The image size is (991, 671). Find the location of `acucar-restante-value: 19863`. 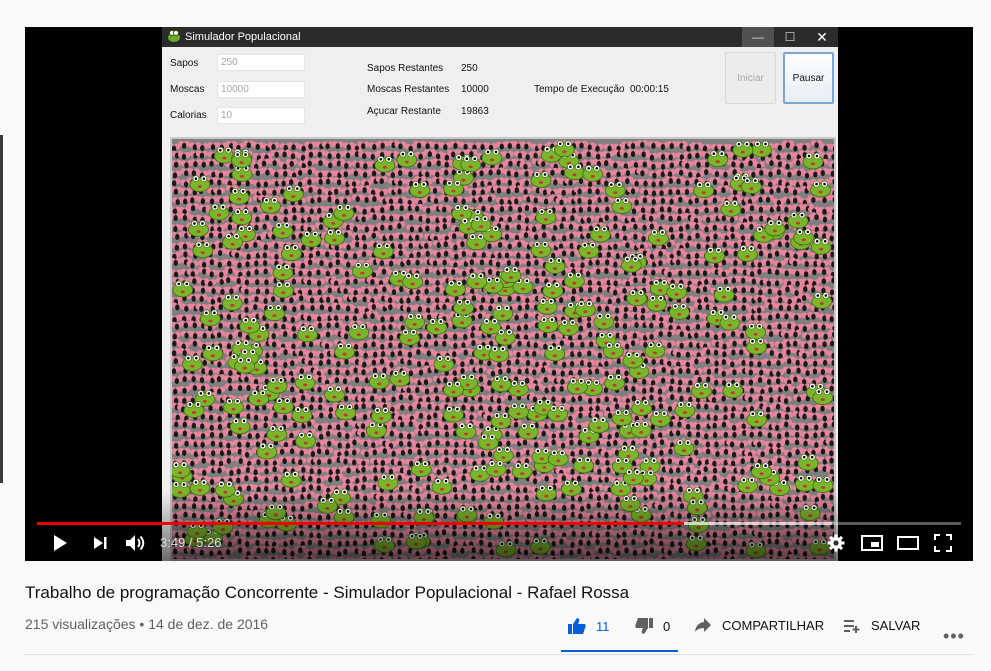

acucar-restante-value: 19863 is located at coordinates (475, 111).